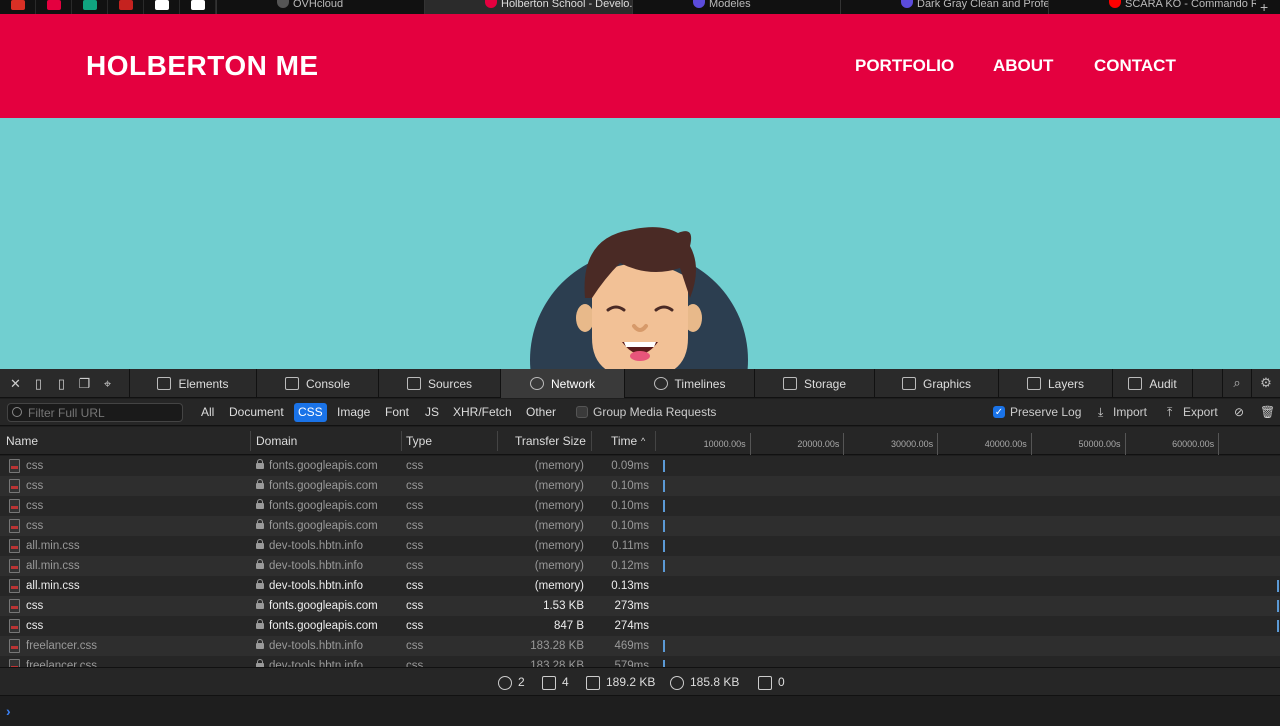 The image size is (1280, 726). I want to click on filter-type-js: JS, so click(432, 412).